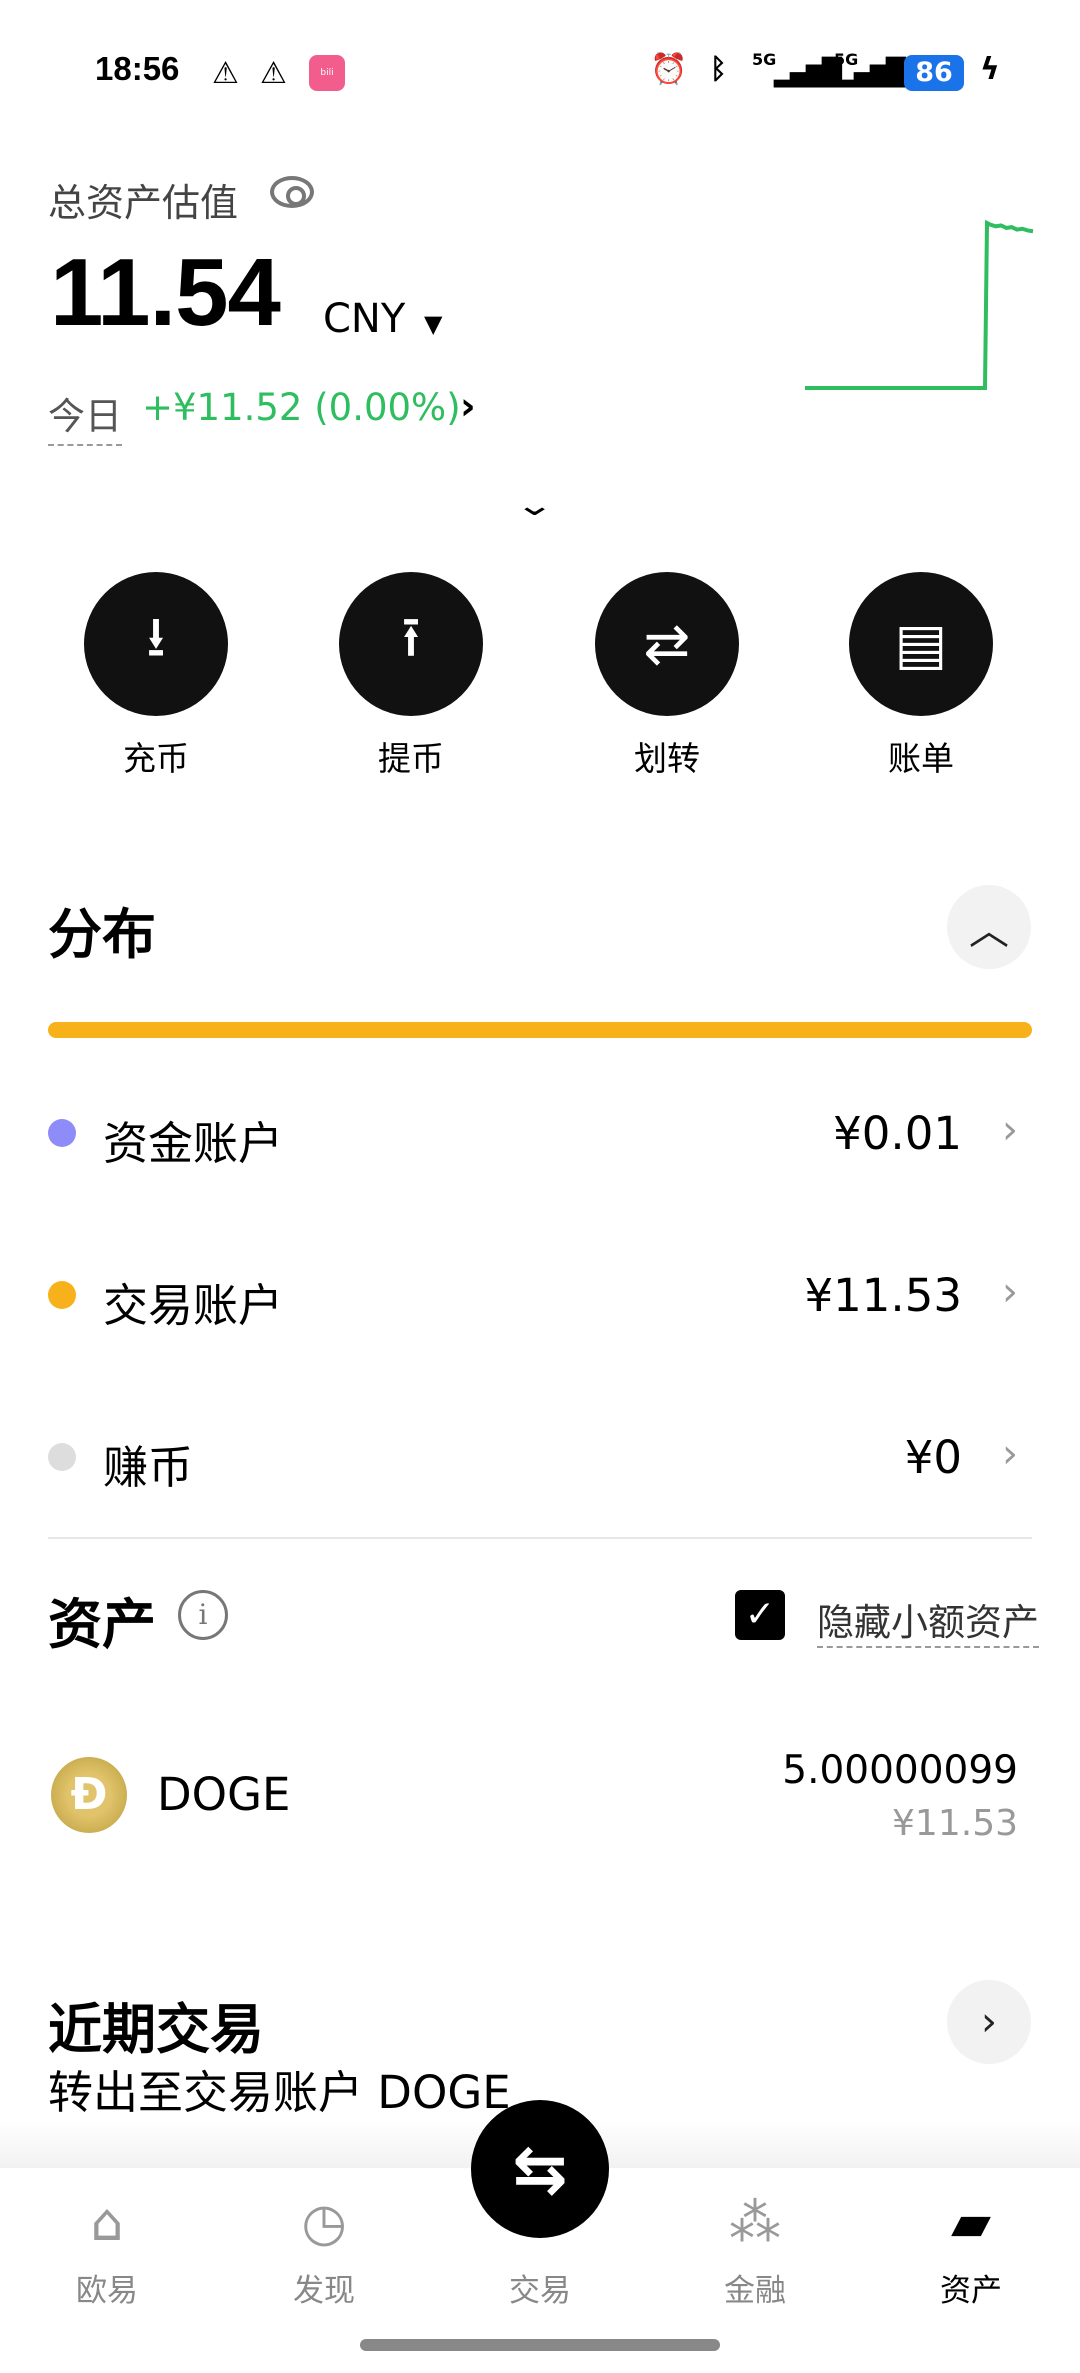 Image resolution: width=1080 pixels, height=2373 pixels. I want to click on status-bar: 18:56 ⚠ ⚠ bili ⏰ ᛒ 5G ▂▄▆█ 5G ▂▄▆█ 86 ϟ, so click(540, 72).